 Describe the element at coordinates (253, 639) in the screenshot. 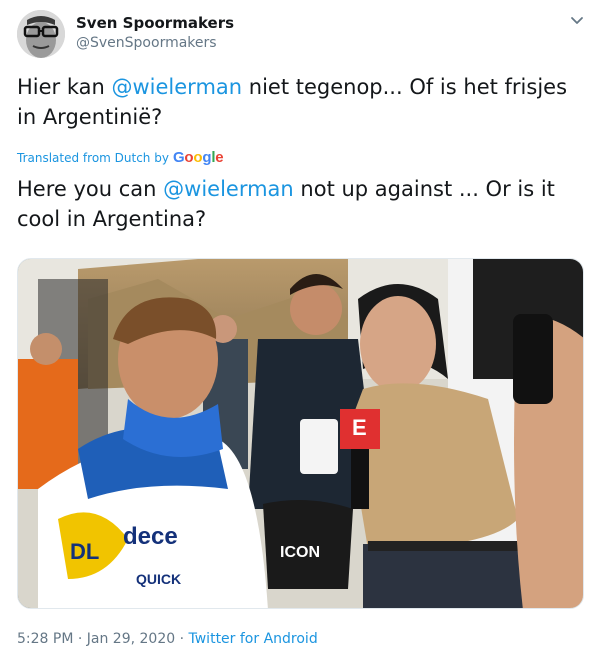

I see `source-link: Twitter for Android` at that location.